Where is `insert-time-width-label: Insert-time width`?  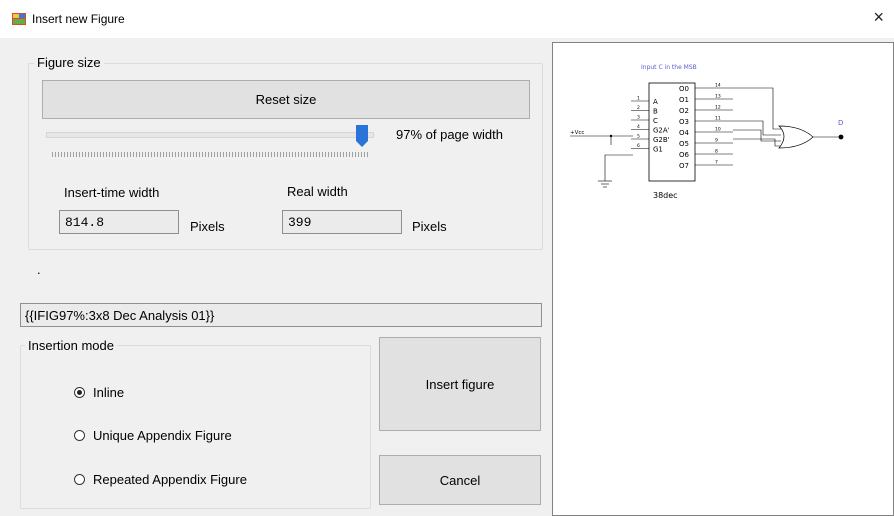 insert-time-width-label: Insert-time width is located at coordinates (112, 192).